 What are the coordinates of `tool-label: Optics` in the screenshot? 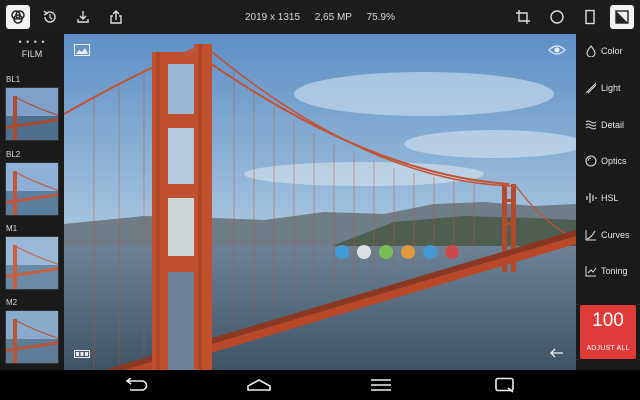 It's located at (614, 161).